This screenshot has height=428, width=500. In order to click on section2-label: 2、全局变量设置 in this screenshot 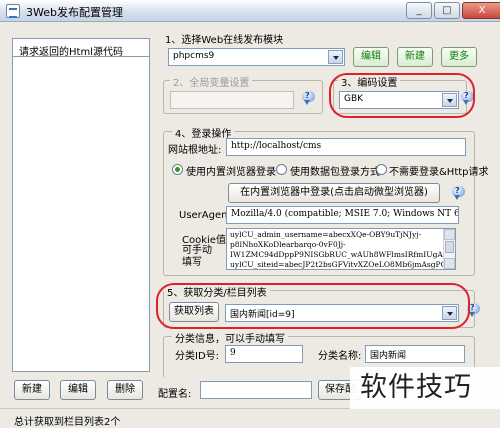, I will do `click(211, 81)`.